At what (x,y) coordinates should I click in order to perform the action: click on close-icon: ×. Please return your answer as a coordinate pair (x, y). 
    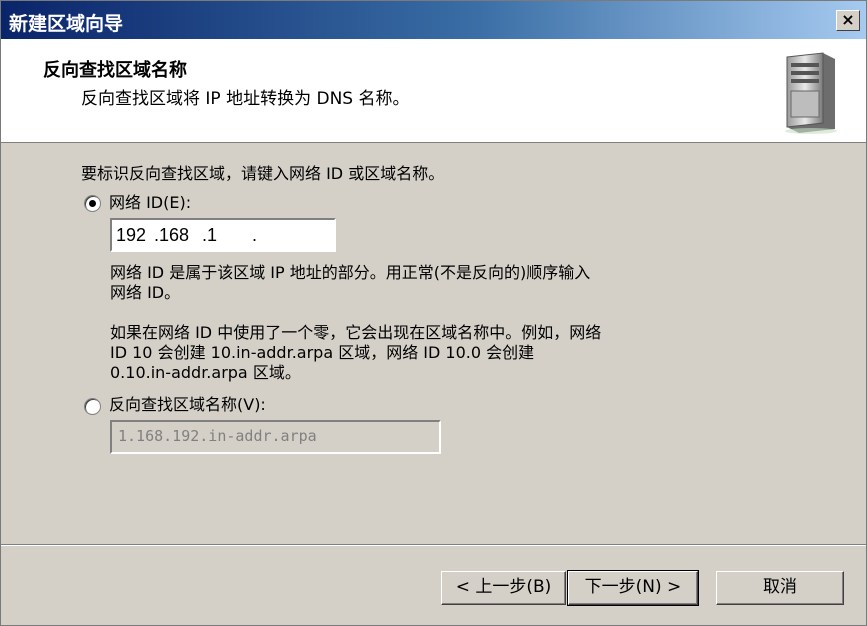
    Looking at the image, I should click on (848, 19).